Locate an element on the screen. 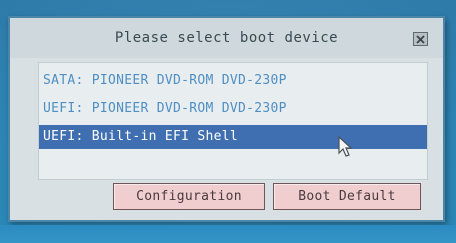 This screenshot has width=456, height=243. boot-default-button: Boot Default is located at coordinates (347, 196).